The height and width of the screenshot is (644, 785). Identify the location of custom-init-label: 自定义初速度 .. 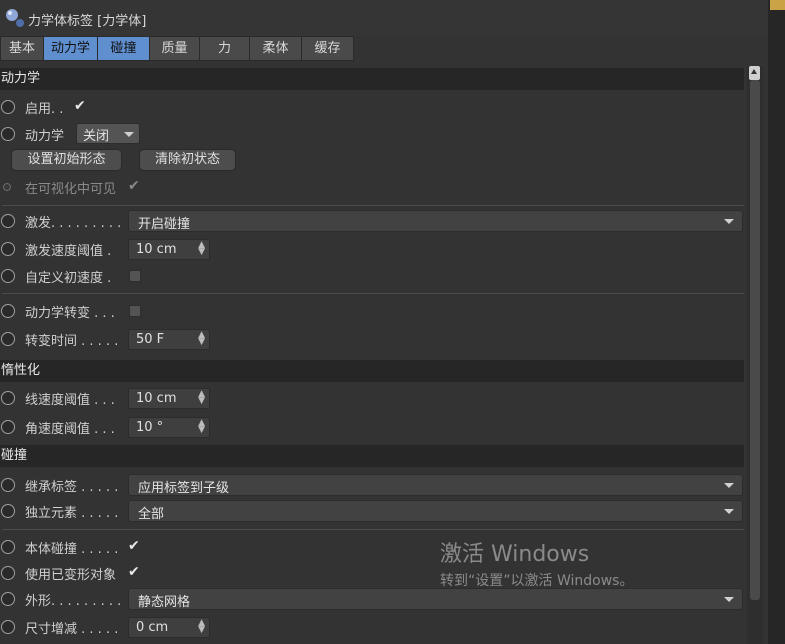
(68, 278).